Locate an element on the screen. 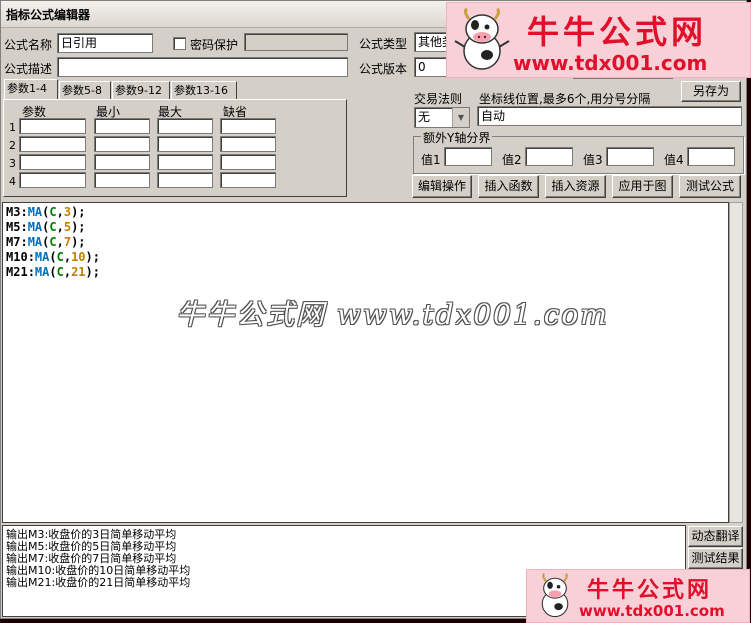 The width and height of the screenshot is (751, 623). code-num: 3 is located at coordinates (67, 212).